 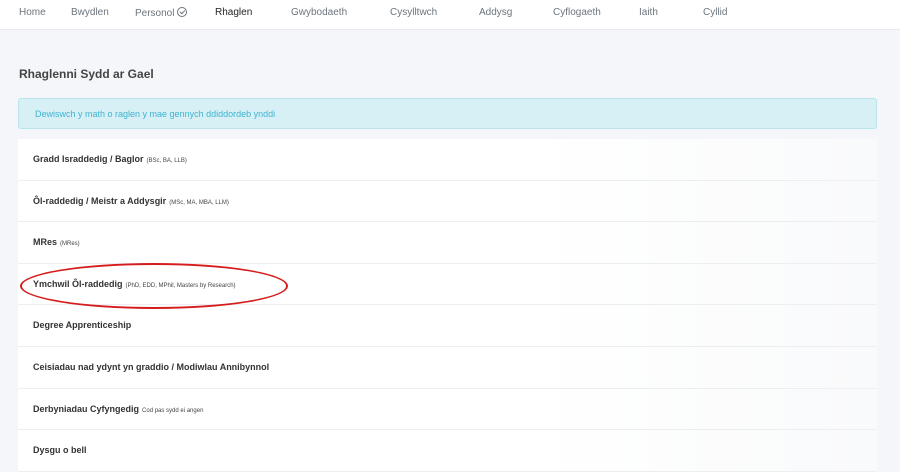 What do you see at coordinates (173, 410) in the screenshot?
I see `program-item-sub: Cod pas sydd ei angen` at bounding box center [173, 410].